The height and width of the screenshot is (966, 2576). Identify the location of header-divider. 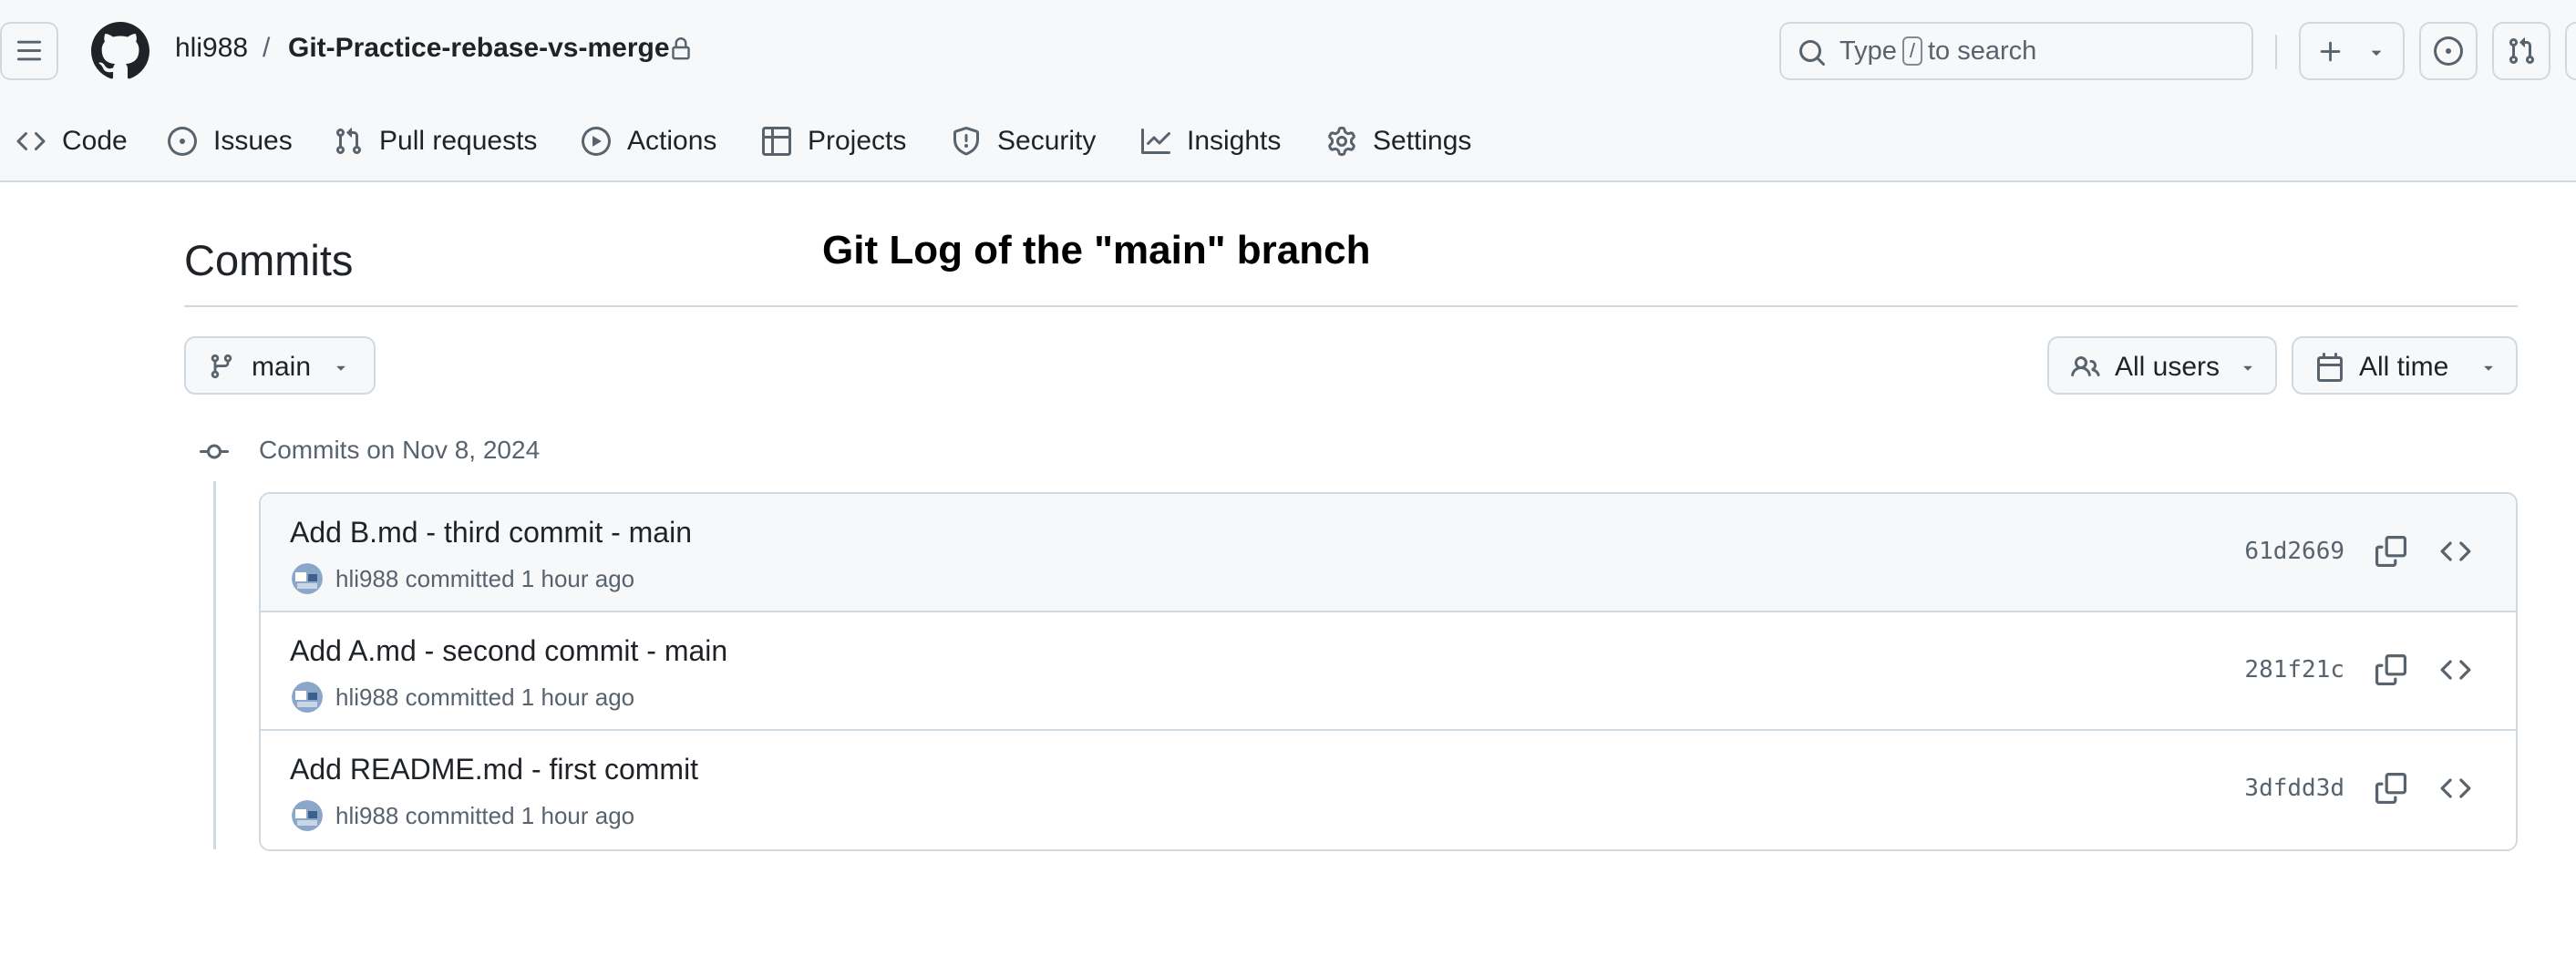
(2276, 52).